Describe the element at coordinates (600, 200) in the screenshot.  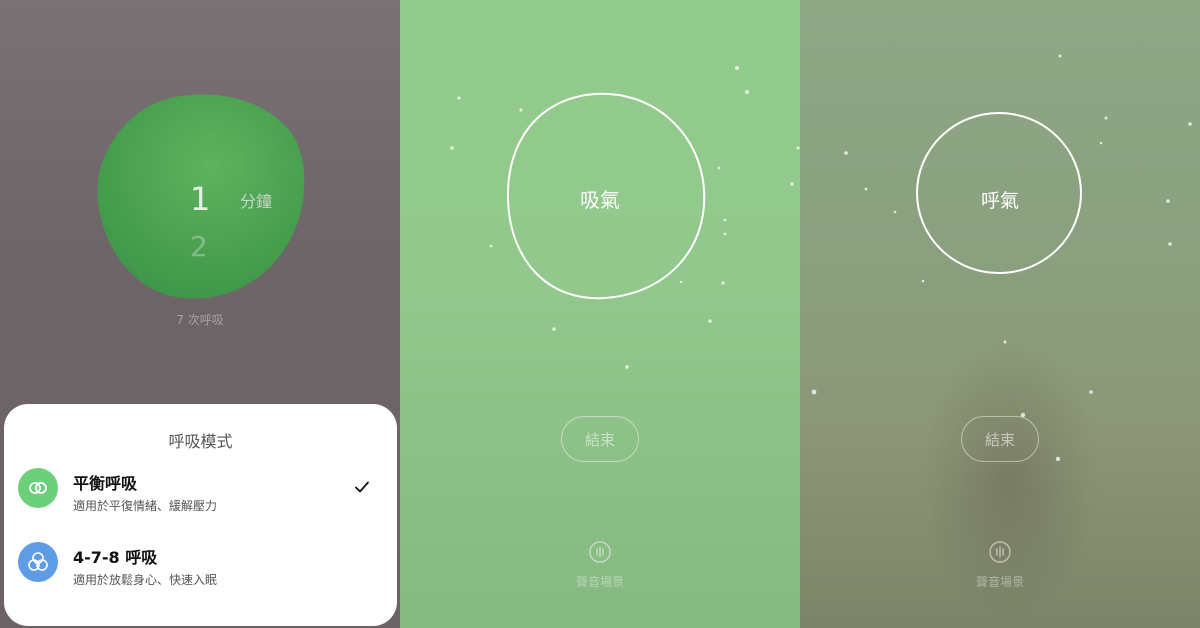
I see `inhale-phase-label: 吸氣` at that location.